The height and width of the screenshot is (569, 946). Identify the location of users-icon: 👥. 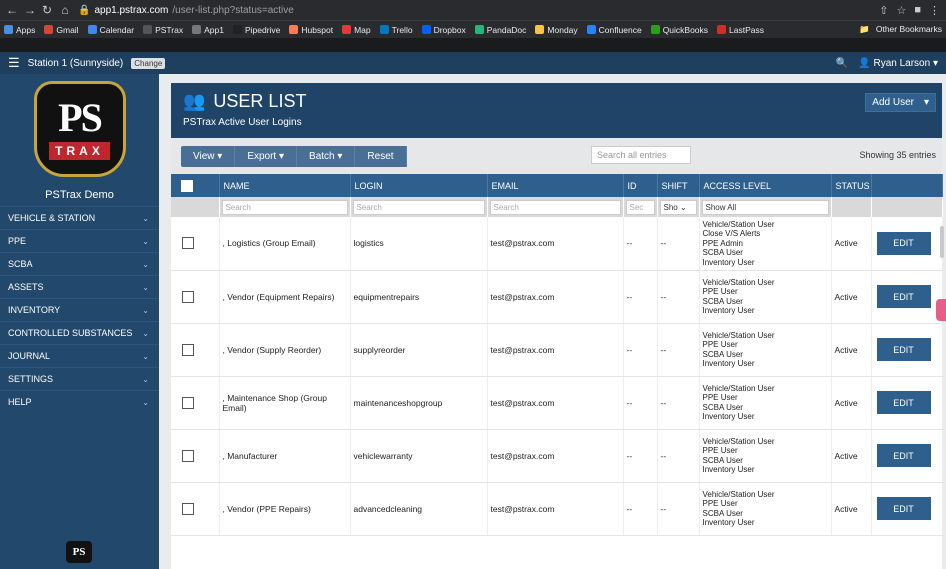
(194, 101).